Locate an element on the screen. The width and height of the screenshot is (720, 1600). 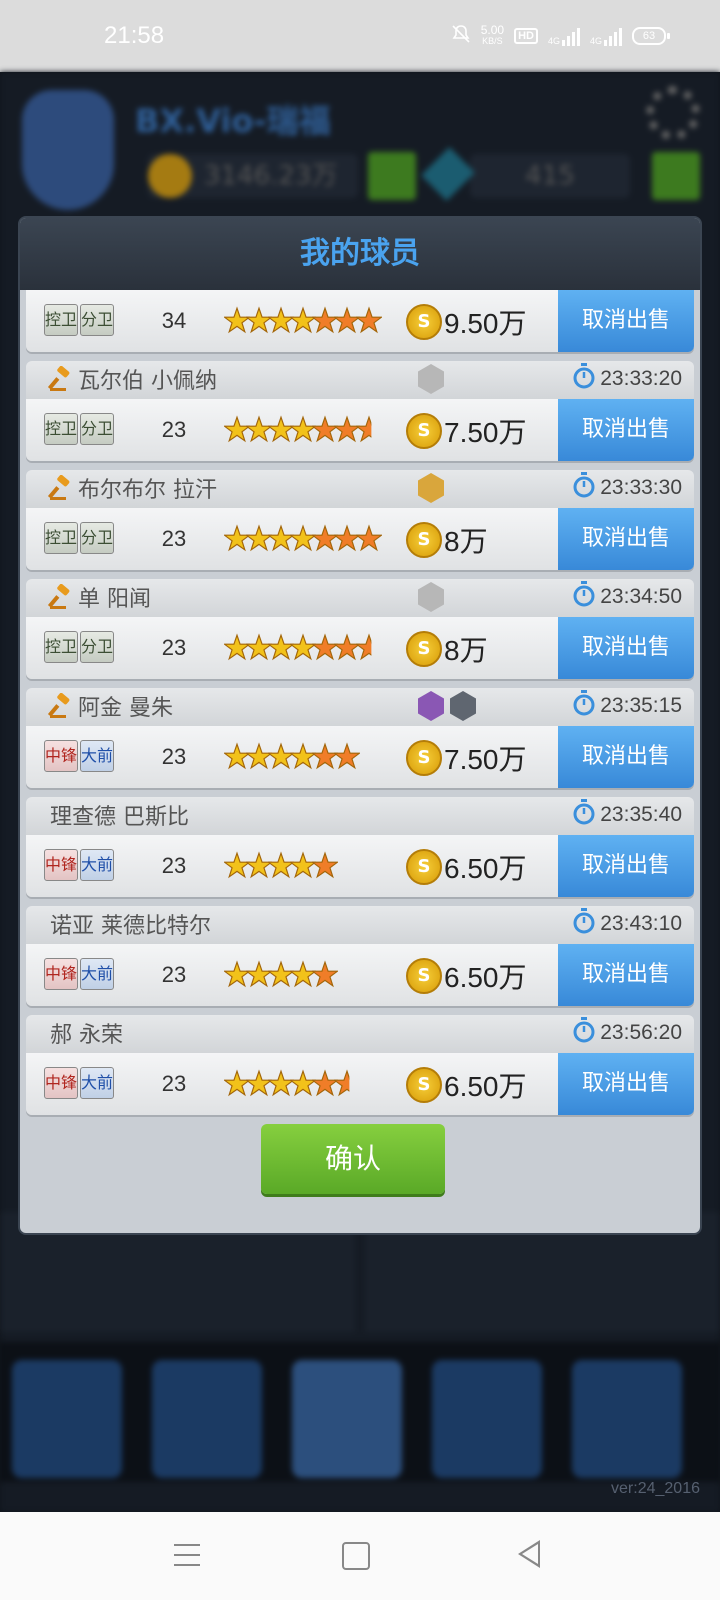
price-text: 6.50万 is located at coordinates (485, 1086).